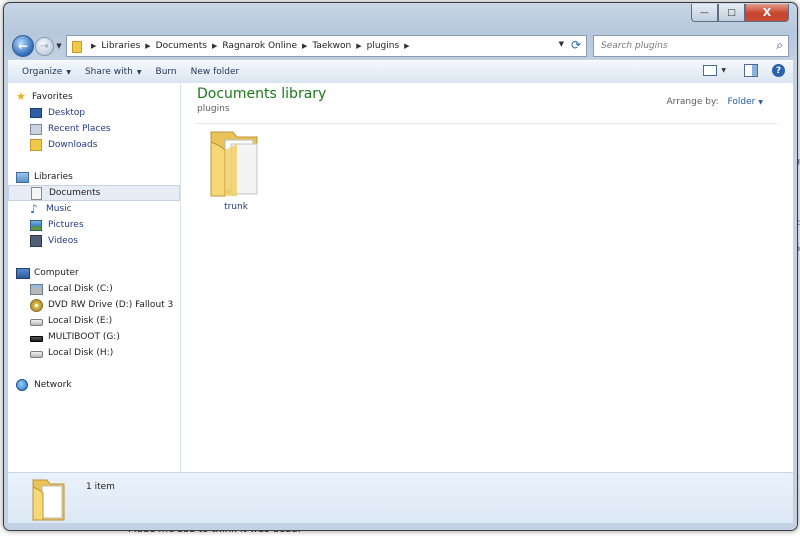 Image resolution: width=800 pixels, height=536 pixels. I want to click on videos-icon, so click(36, 241).